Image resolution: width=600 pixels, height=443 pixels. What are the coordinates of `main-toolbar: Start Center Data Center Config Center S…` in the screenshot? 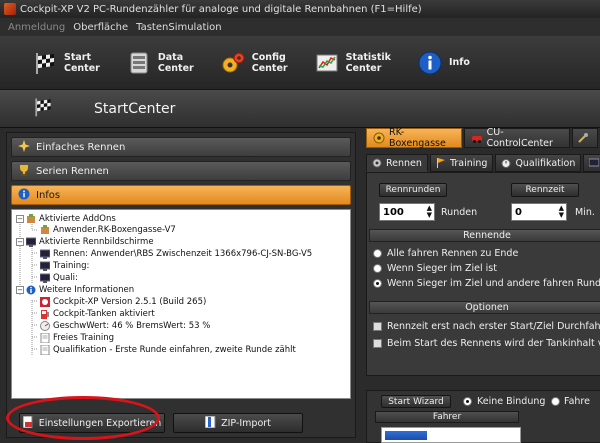 It's located at (300, 63).